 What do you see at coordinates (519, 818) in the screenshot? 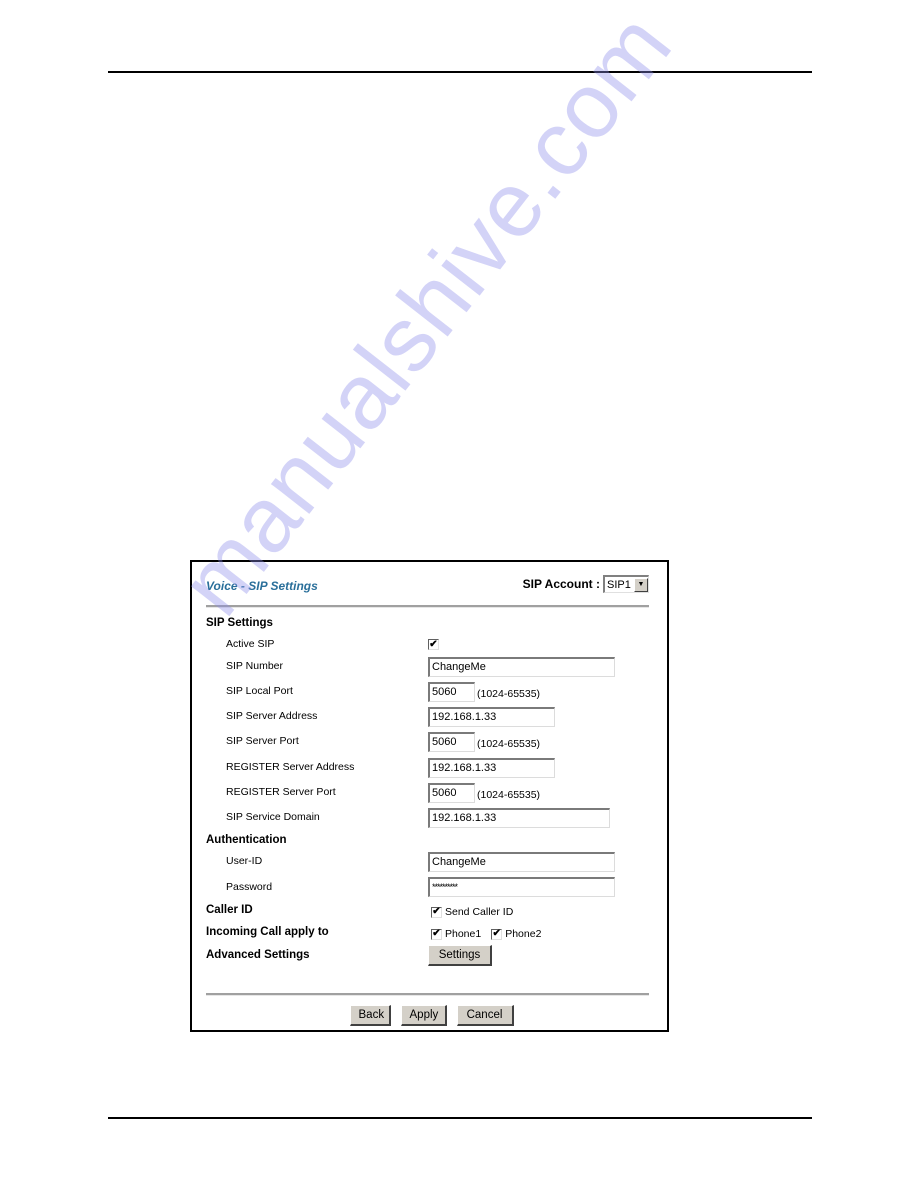
I see `sip-service-domain-input: 192.168.1.33` at bounding box center [519, 818].